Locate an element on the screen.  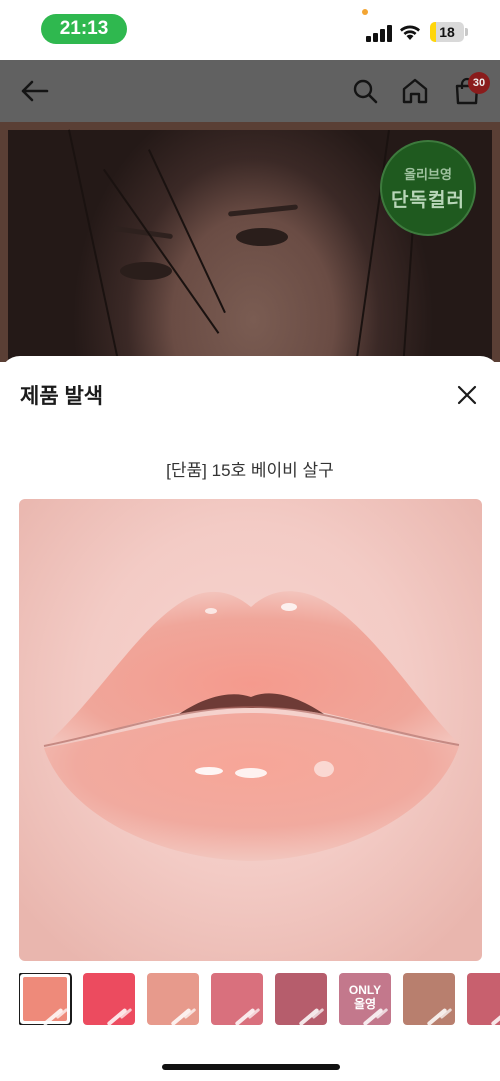
shade-thumbnail-row: ONLY 올영 is located at coordinates (259, 999).